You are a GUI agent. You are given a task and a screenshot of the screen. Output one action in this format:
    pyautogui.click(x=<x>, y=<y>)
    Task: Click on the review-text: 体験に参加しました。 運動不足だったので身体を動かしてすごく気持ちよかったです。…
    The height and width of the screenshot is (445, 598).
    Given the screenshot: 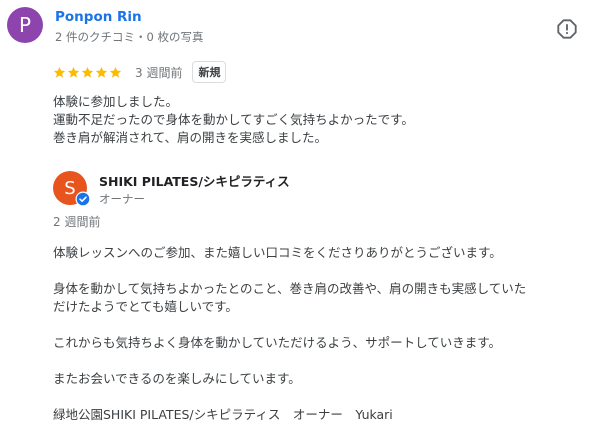 What is the action you would take?
    pyautogui.click(x=233, y=120)
    